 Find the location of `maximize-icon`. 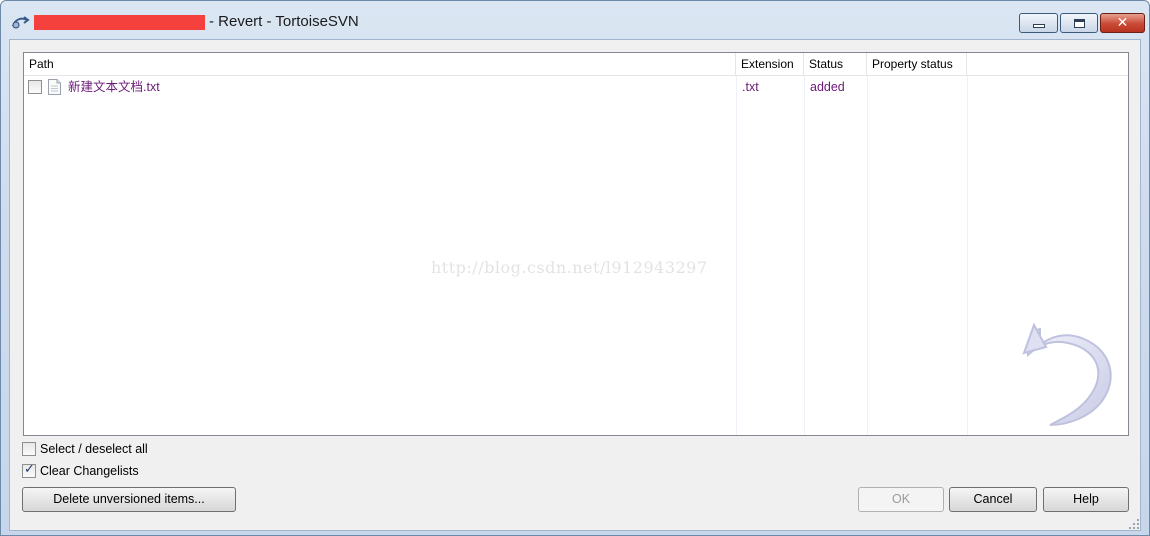

maximize-icon is located at coordinates (1079, 23).